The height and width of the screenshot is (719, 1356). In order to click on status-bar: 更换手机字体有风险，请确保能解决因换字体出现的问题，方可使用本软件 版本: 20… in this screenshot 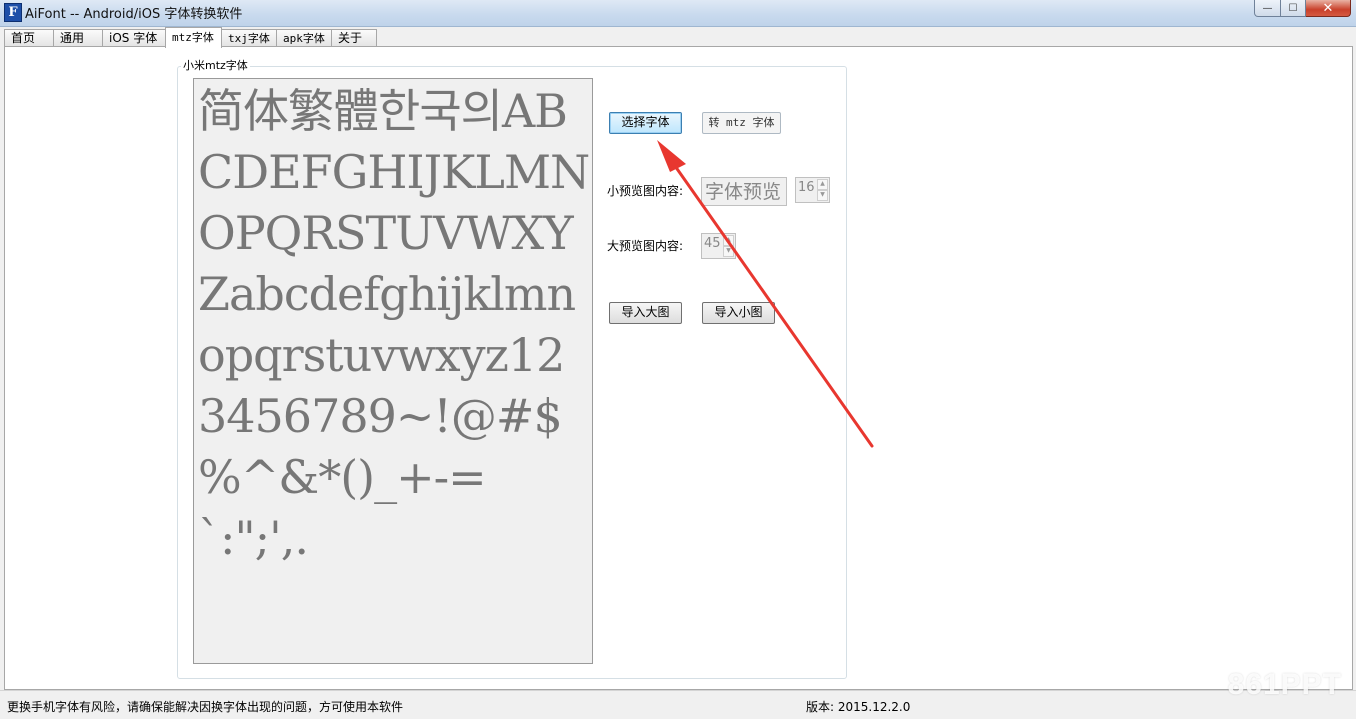, I will do `click(678, 704)`.